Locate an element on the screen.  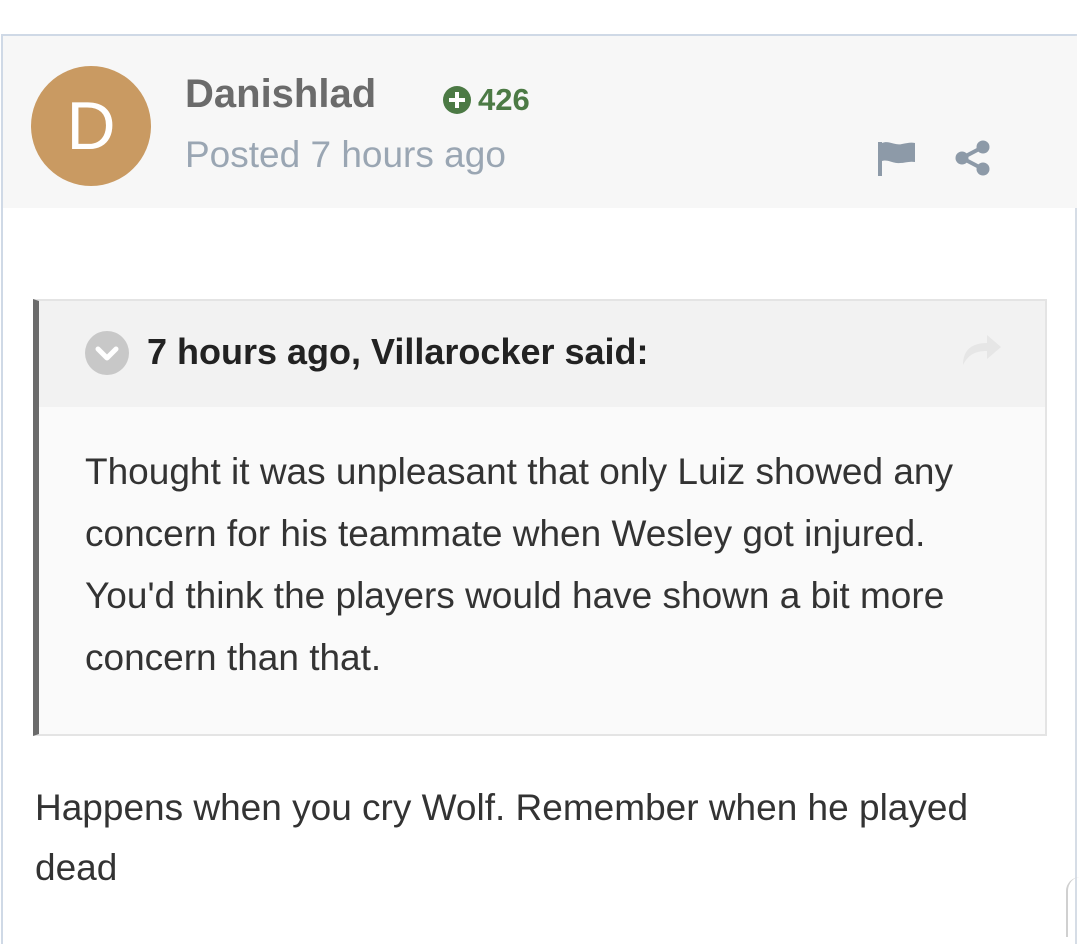
flag-icon is located at coordinates (896, 158).